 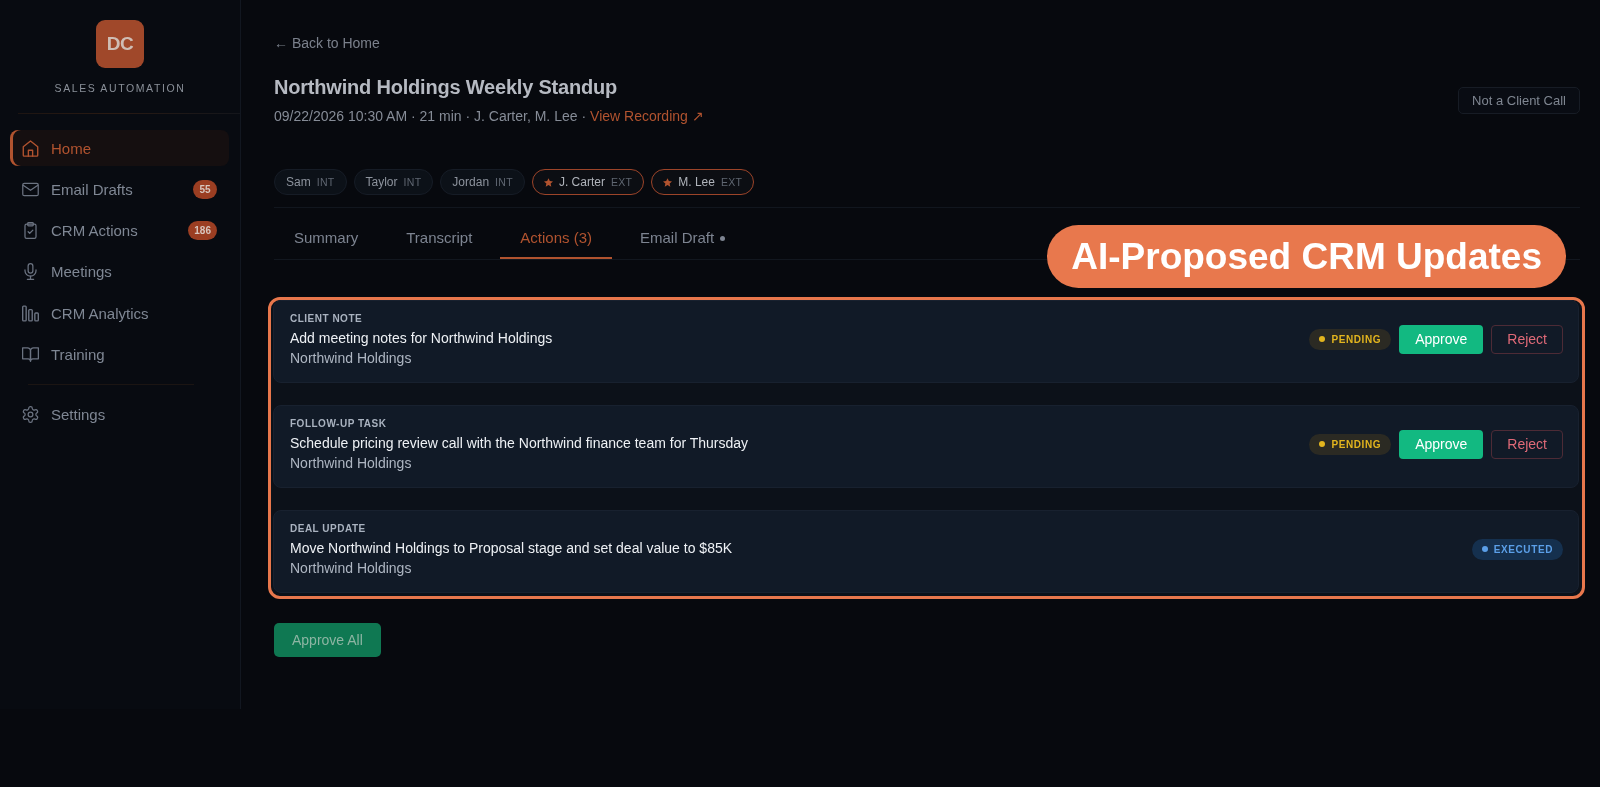 I want to click on meeting-title: Northwind Holdings Weekly Standup, so click(x=446, y=87).